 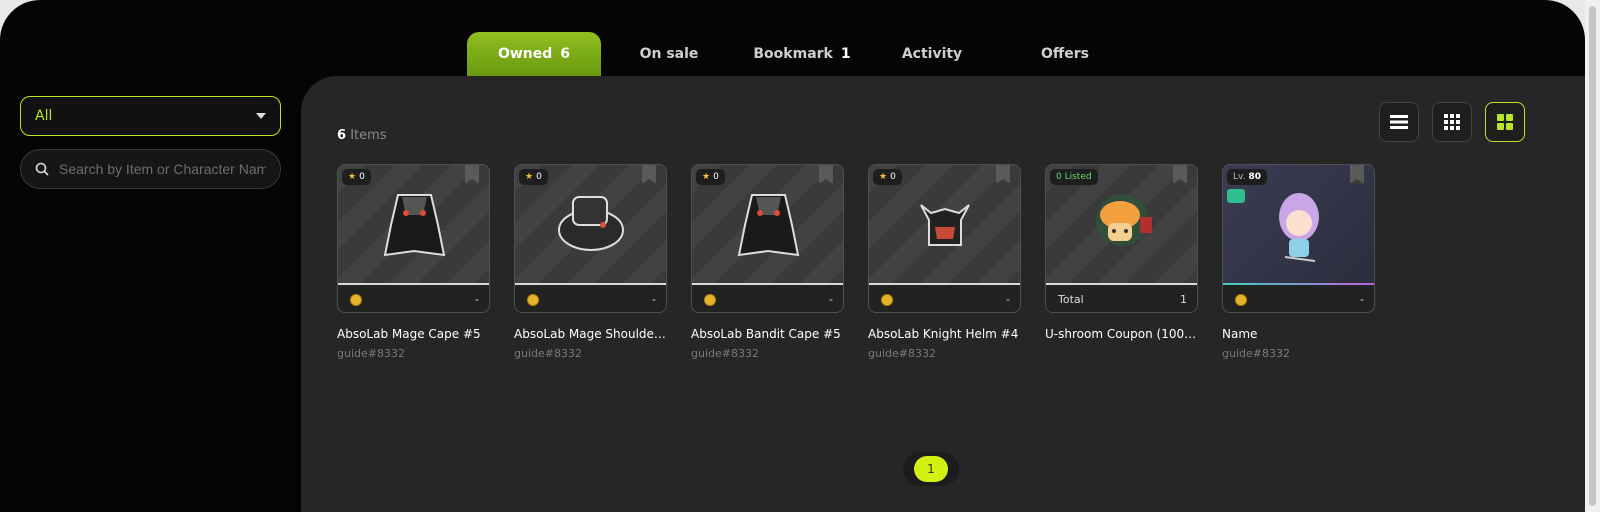 I want to click on scrollbar-thumb, so click(x=1592, y=256).